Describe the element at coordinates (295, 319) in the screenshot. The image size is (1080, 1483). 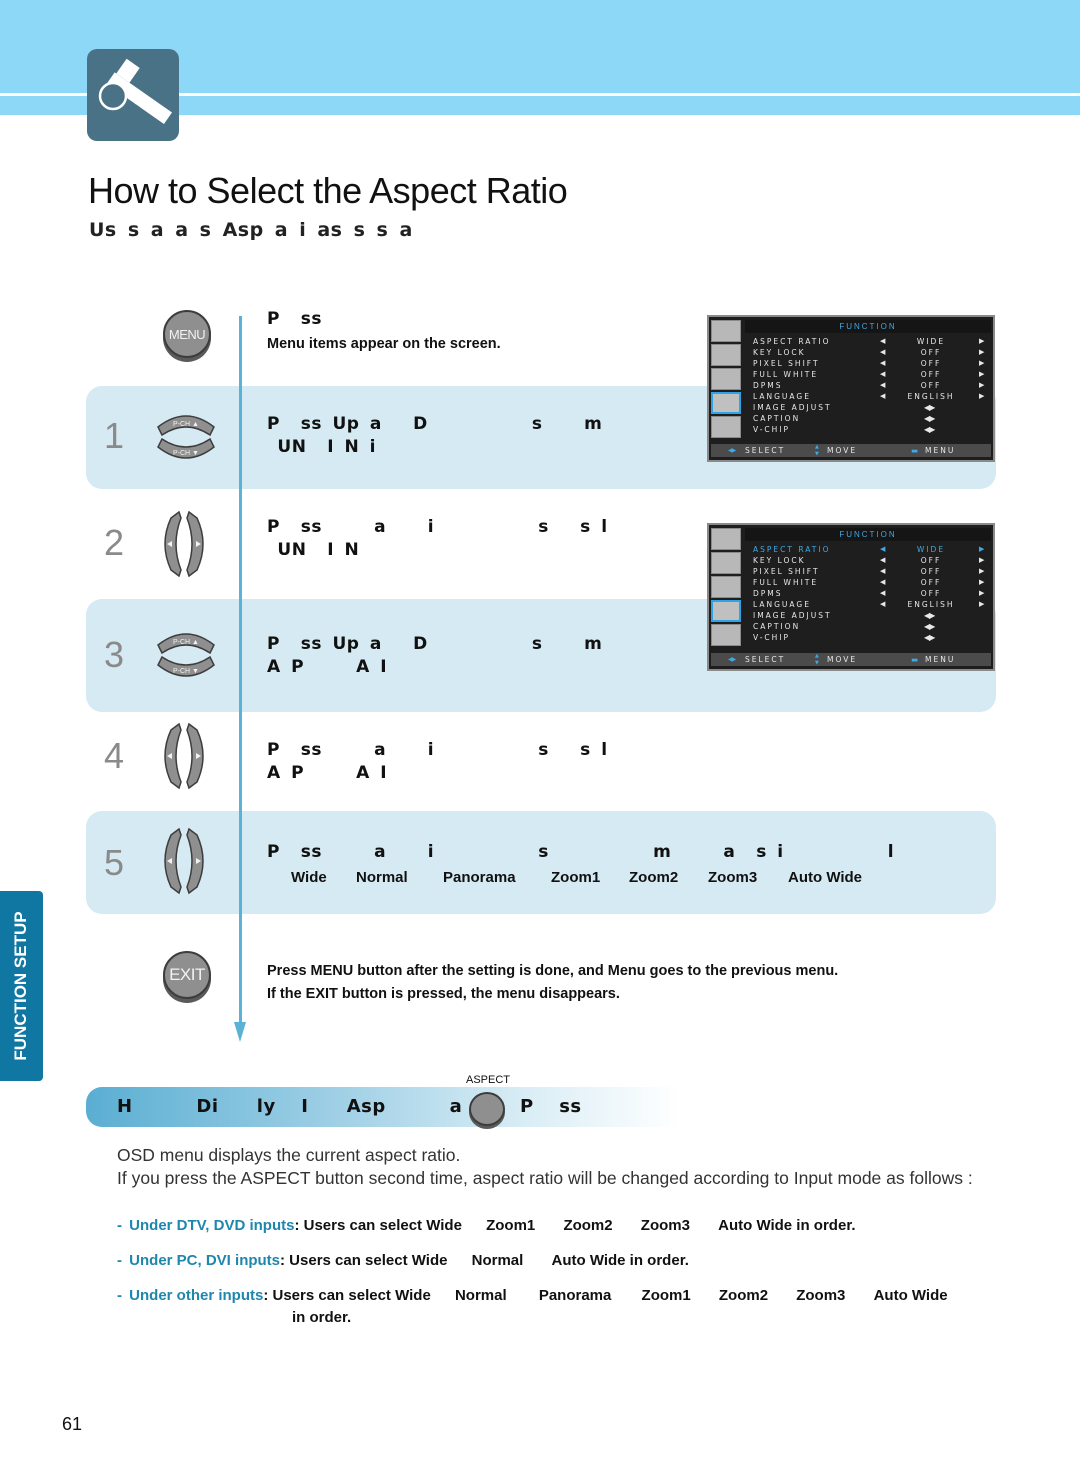
I see `step-0-title: P ss` at that location.